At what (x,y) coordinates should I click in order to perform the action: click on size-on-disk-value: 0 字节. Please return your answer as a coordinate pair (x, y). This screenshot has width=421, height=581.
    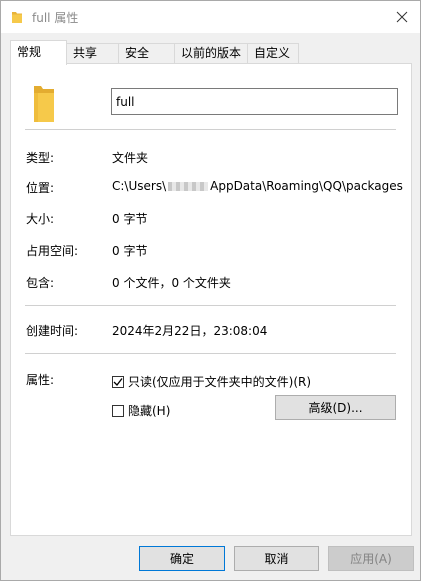
    Looking at the image, I should click on (130, 251).